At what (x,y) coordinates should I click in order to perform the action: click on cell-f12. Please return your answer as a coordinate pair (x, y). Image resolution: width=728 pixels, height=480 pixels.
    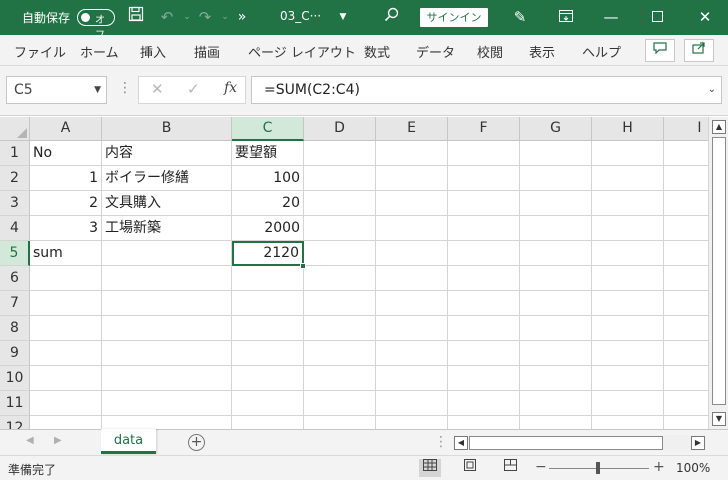
    Looking at the image, I should click on (484, 422).